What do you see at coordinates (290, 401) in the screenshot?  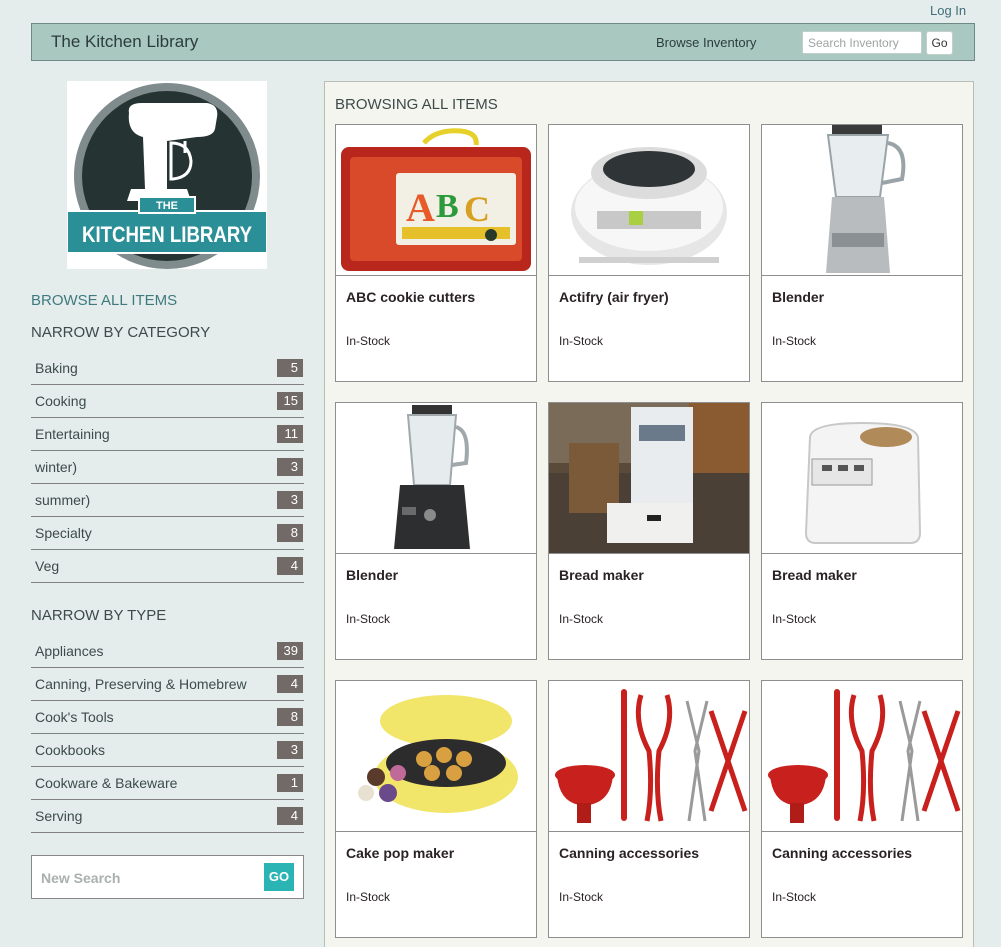 I see `category-filter-count-badge: 15` at bounding box center [290, 401].